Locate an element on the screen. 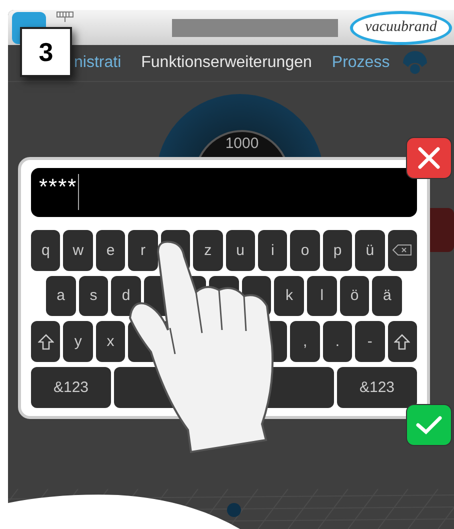 Image resolution: width=454 pixels, height=529 pixels. tab: nistrati is located at coordinates (98, 63).